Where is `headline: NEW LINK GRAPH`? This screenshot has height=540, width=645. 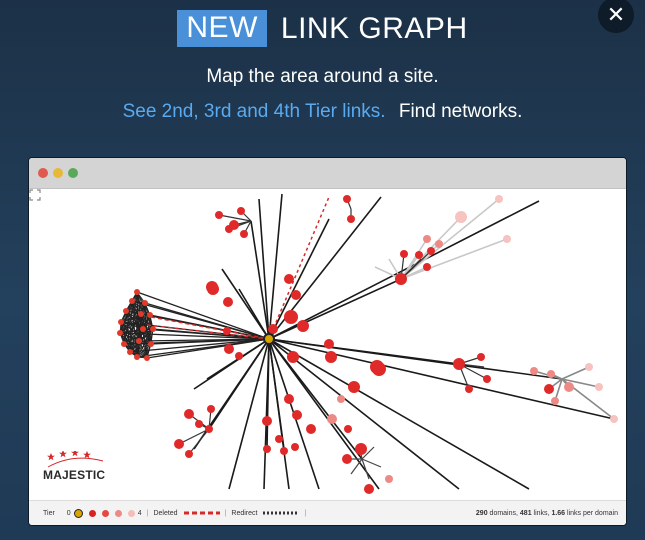 headline: NEW LINK GRAPH is located at coordinates (322, 28).